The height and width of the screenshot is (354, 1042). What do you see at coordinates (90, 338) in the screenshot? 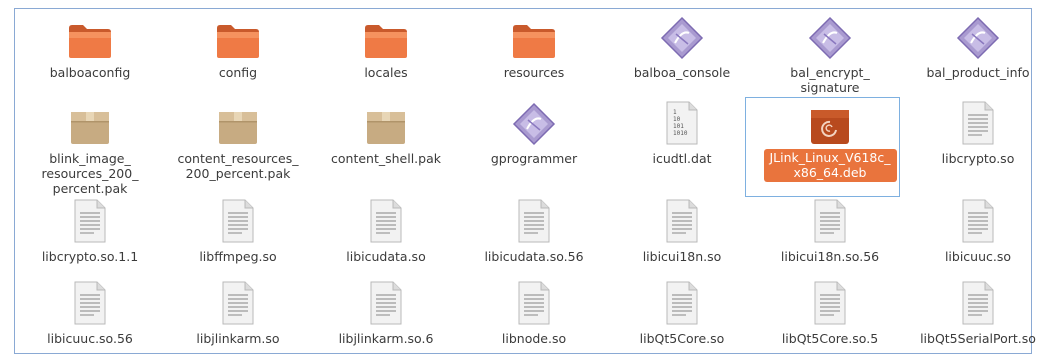
I see `file-name-label: libicuuc.so.56` at bounding box center [90, 338].